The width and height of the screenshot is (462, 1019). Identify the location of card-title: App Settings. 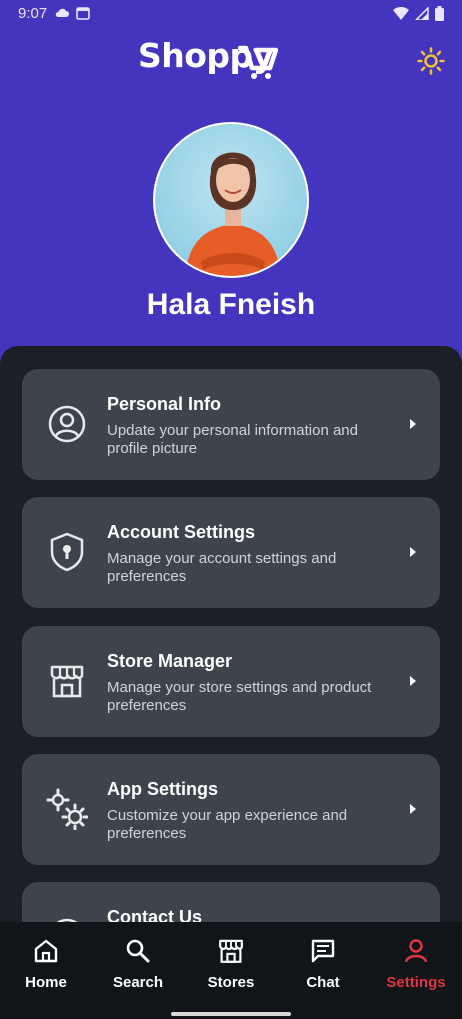
(162, 789).